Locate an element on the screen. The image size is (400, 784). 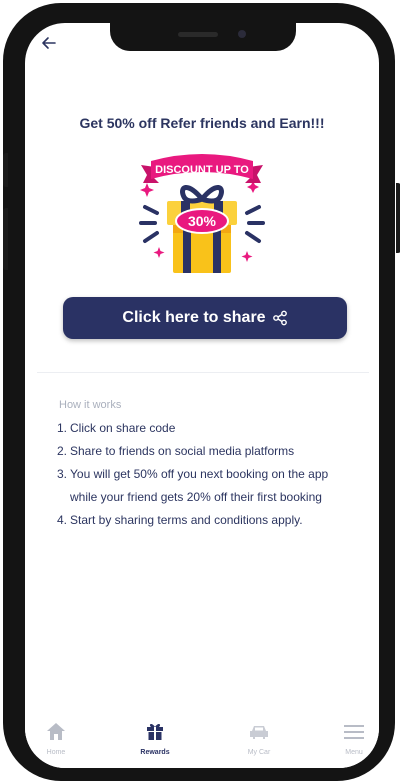
phone-notch is located at coordinates (203, 37).